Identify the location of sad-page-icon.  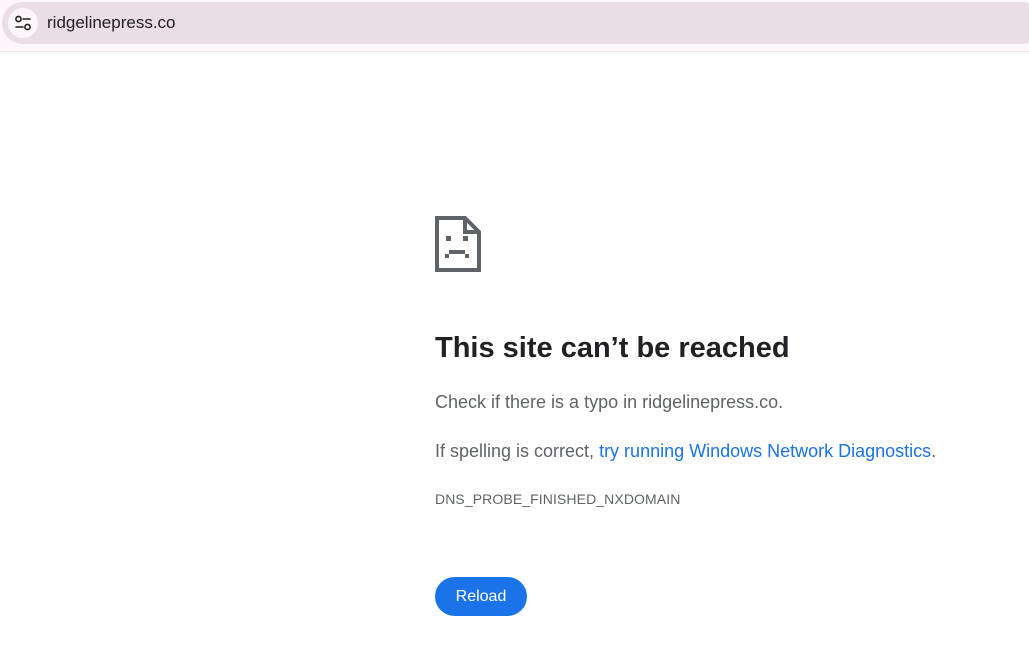
(458, 244).